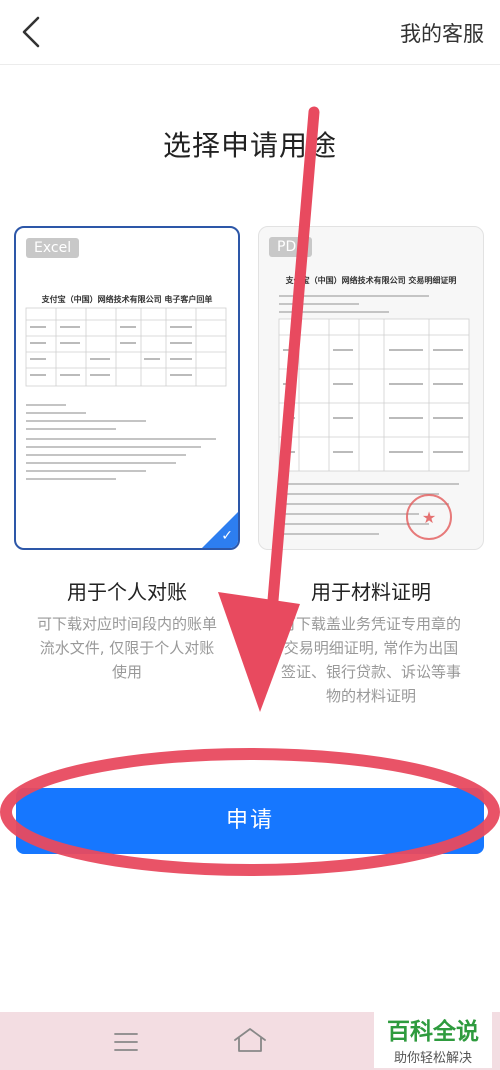 The image size is (500, 1070). Describe the element at coordinates (250, 1040) in the screenshot. I see `home-icon` at that location.